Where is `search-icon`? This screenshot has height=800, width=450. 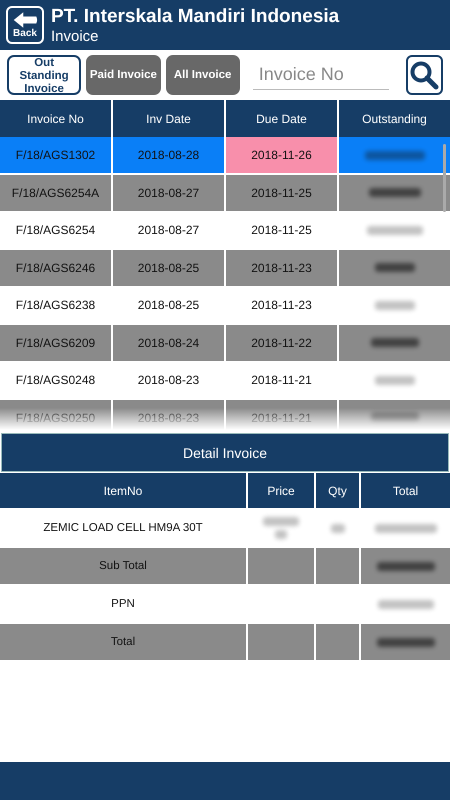 search-icon is located at coordinates (424, 75).